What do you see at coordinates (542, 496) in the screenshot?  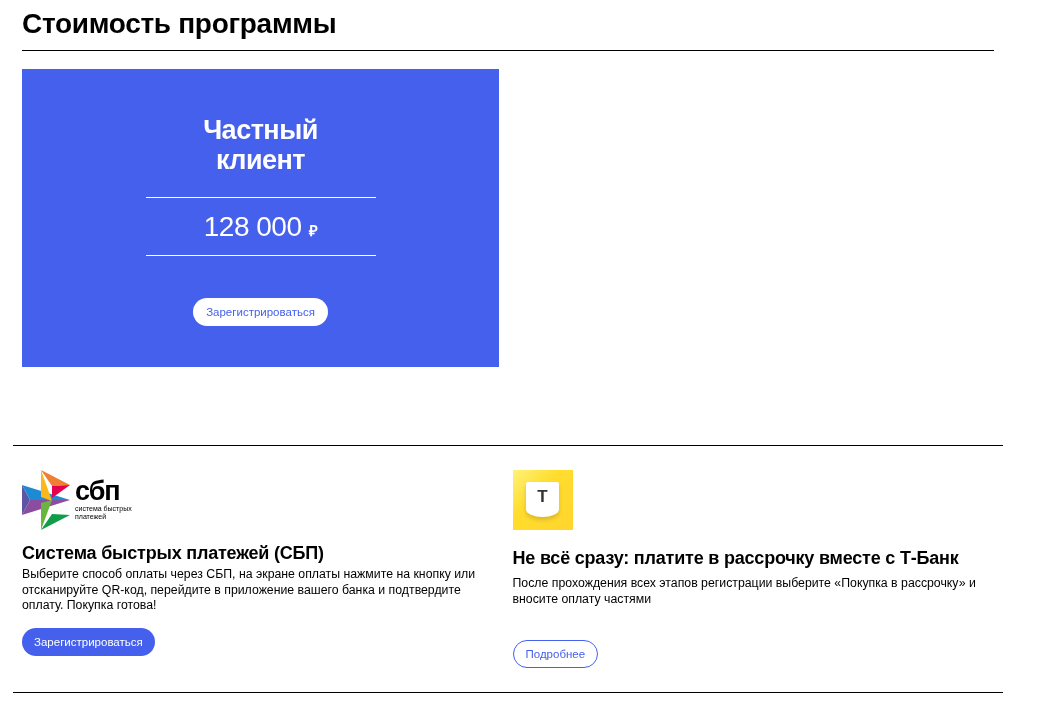 I see `logo-letter: Т` at bounding box center [542, 496].